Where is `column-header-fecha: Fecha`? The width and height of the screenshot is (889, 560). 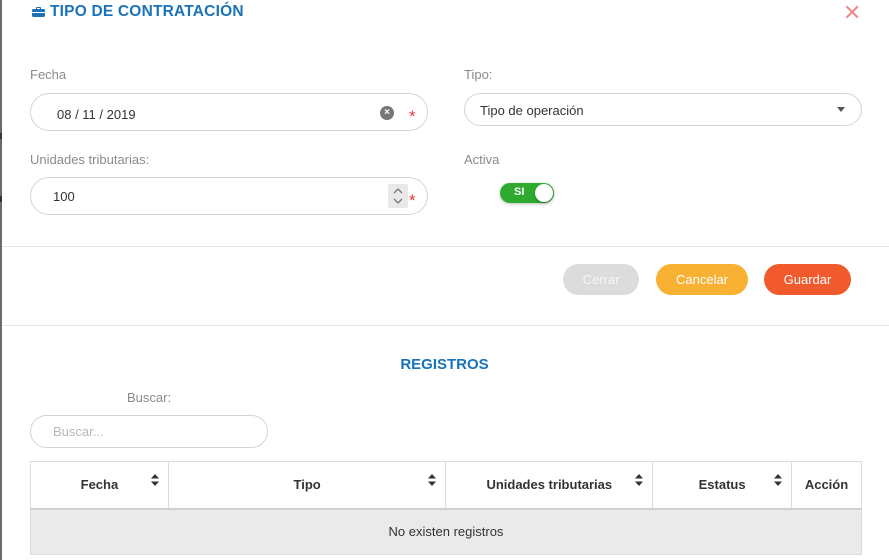 column-header-fecha: Fecha is located at coordinates (99, 485).